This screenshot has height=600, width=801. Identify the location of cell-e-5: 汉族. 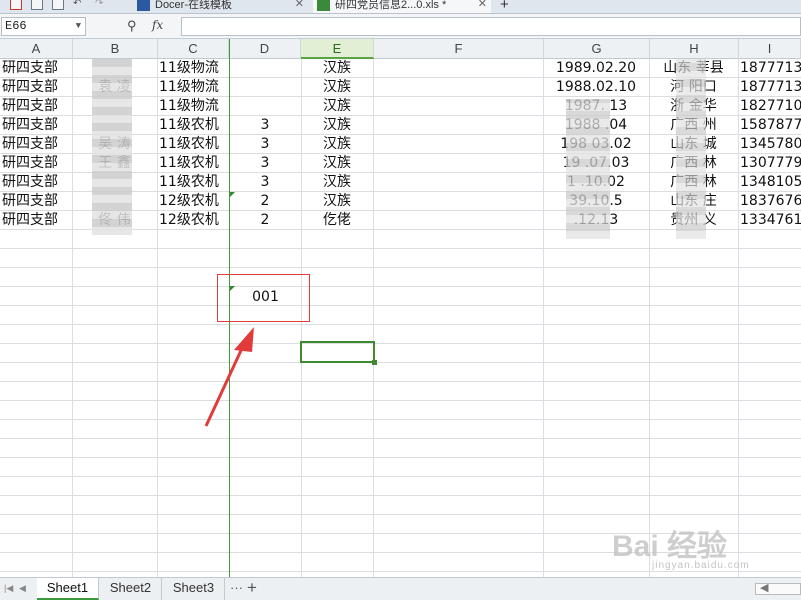
(337, 144).